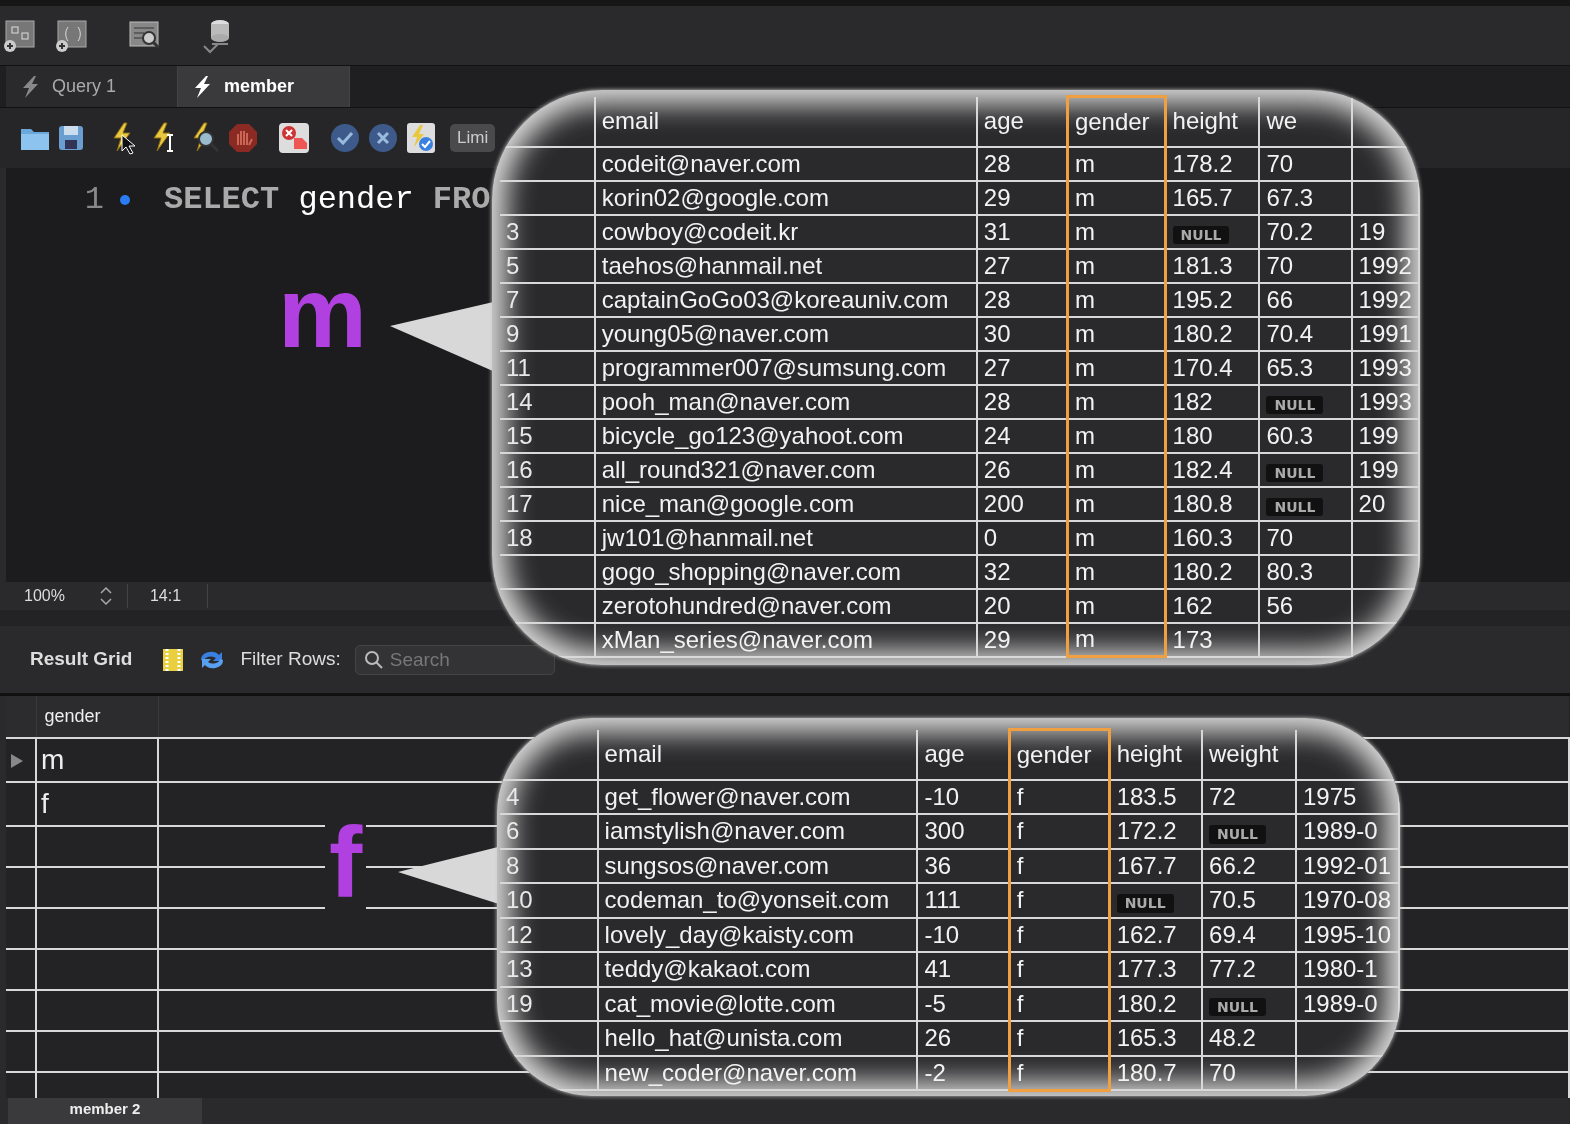 The image size is (1570, 1124). Describe the element at coordinates (383, 138) in the screenshot. I see `cancel-icon` at that location.